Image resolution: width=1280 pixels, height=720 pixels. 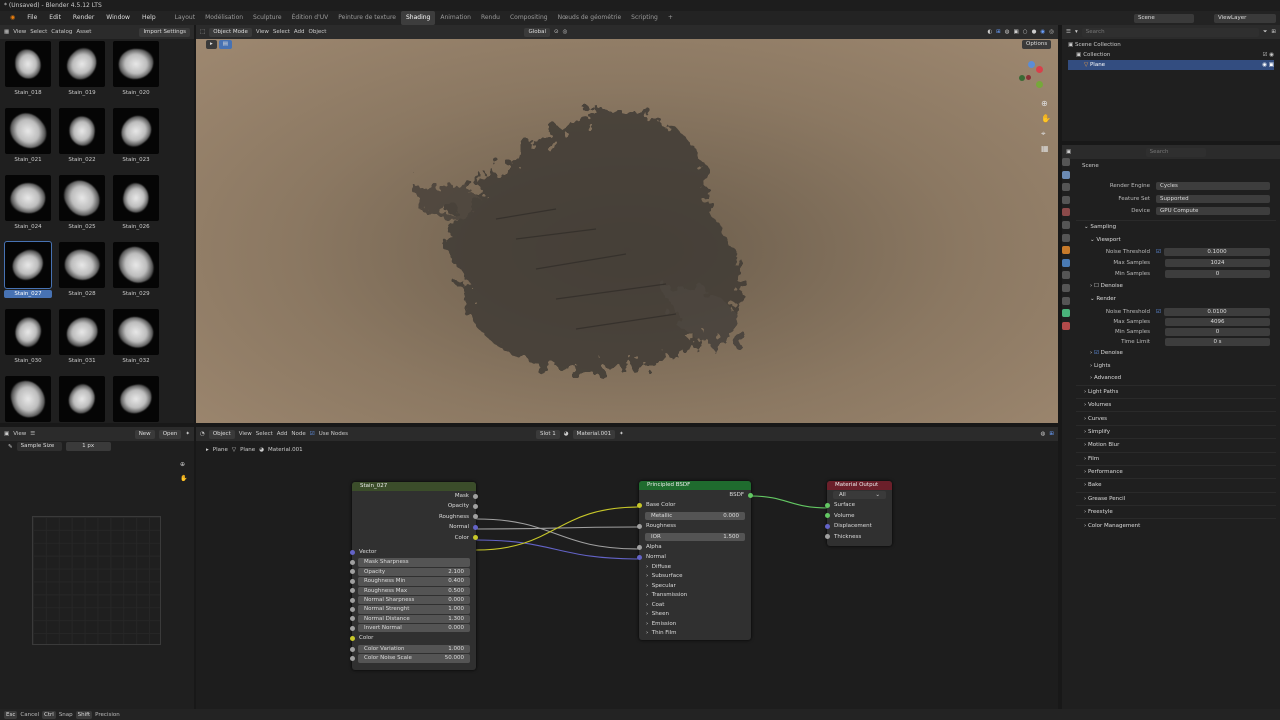 What do you see at coordinates (28, 340) in the screenshot?
I see `asset-thumbnail: Stain_030` at bounding box center [28, 340].